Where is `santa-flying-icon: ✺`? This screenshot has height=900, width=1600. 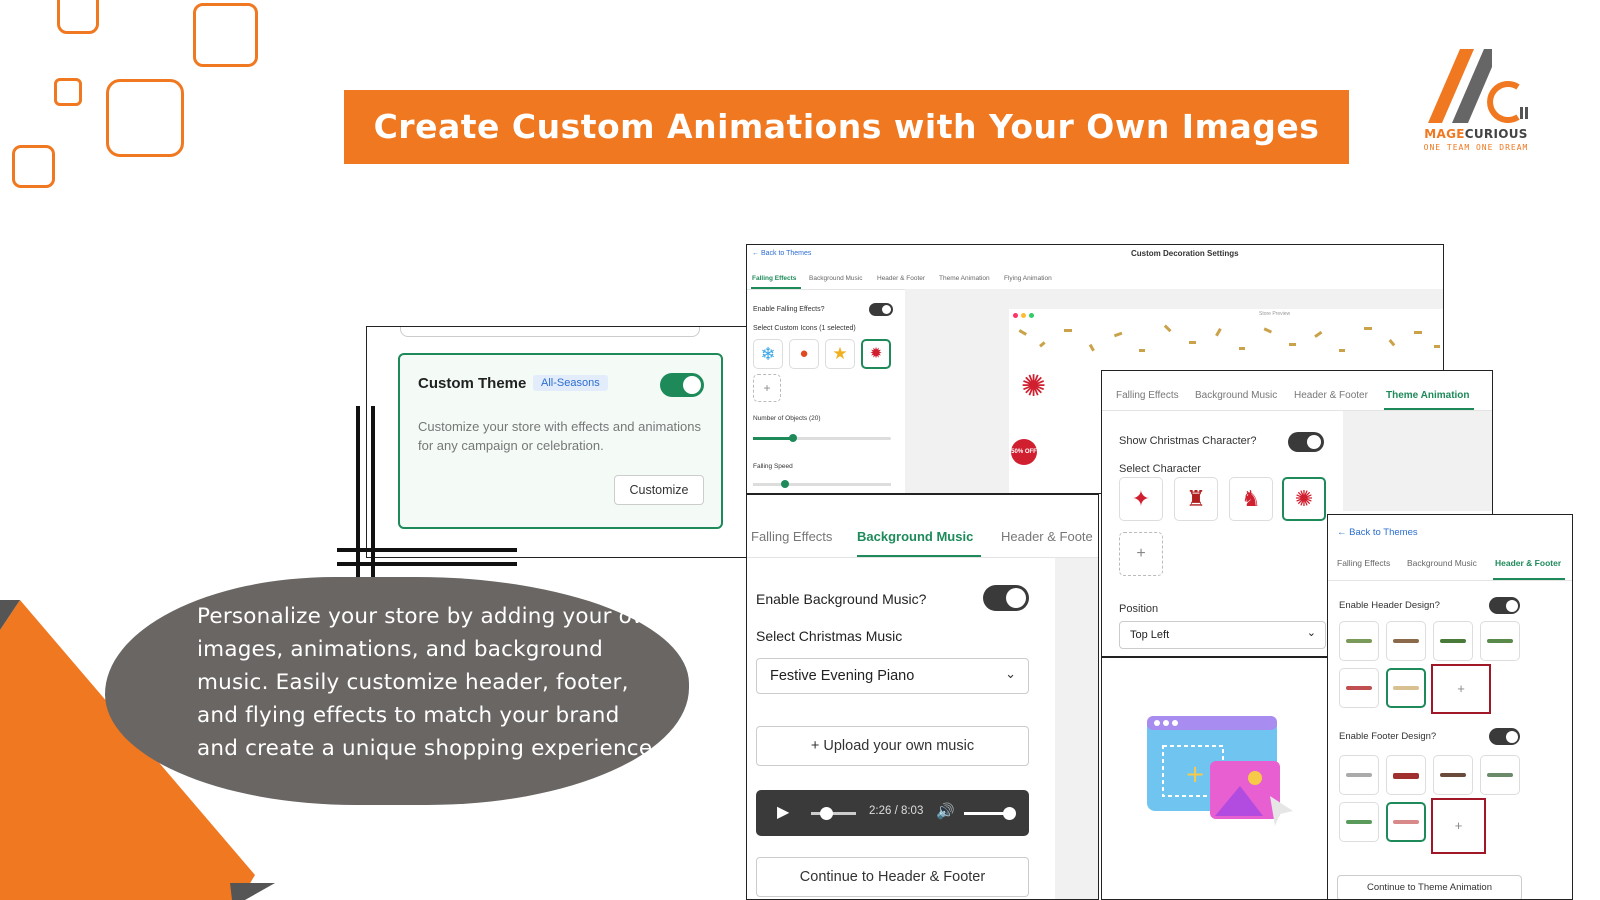
santa-flying-icon: ✺ is located at coordinates (1034, 386).